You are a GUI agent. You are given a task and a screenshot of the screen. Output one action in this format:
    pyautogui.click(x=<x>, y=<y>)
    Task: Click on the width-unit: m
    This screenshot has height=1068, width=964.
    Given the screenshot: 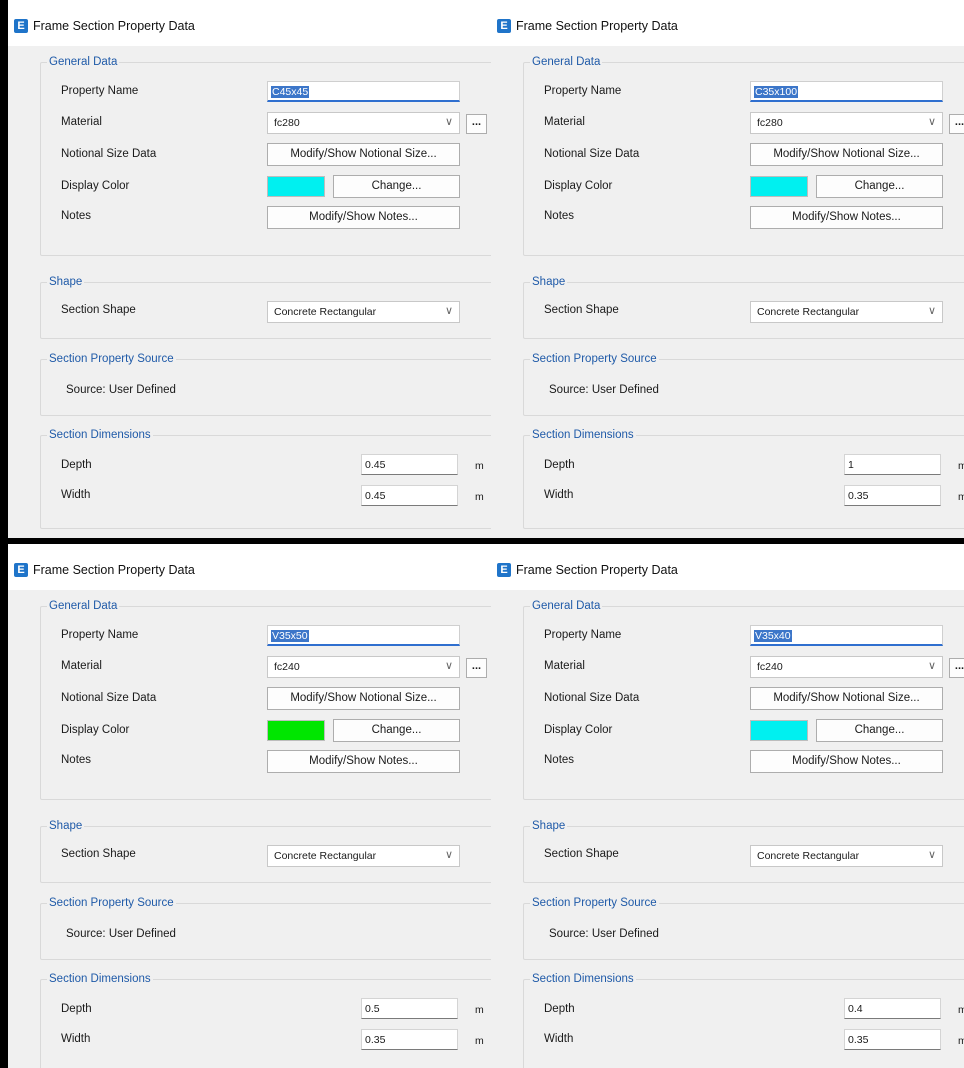 What is the action you would take?
    pyautogui.click(x=479, y=1041)
    